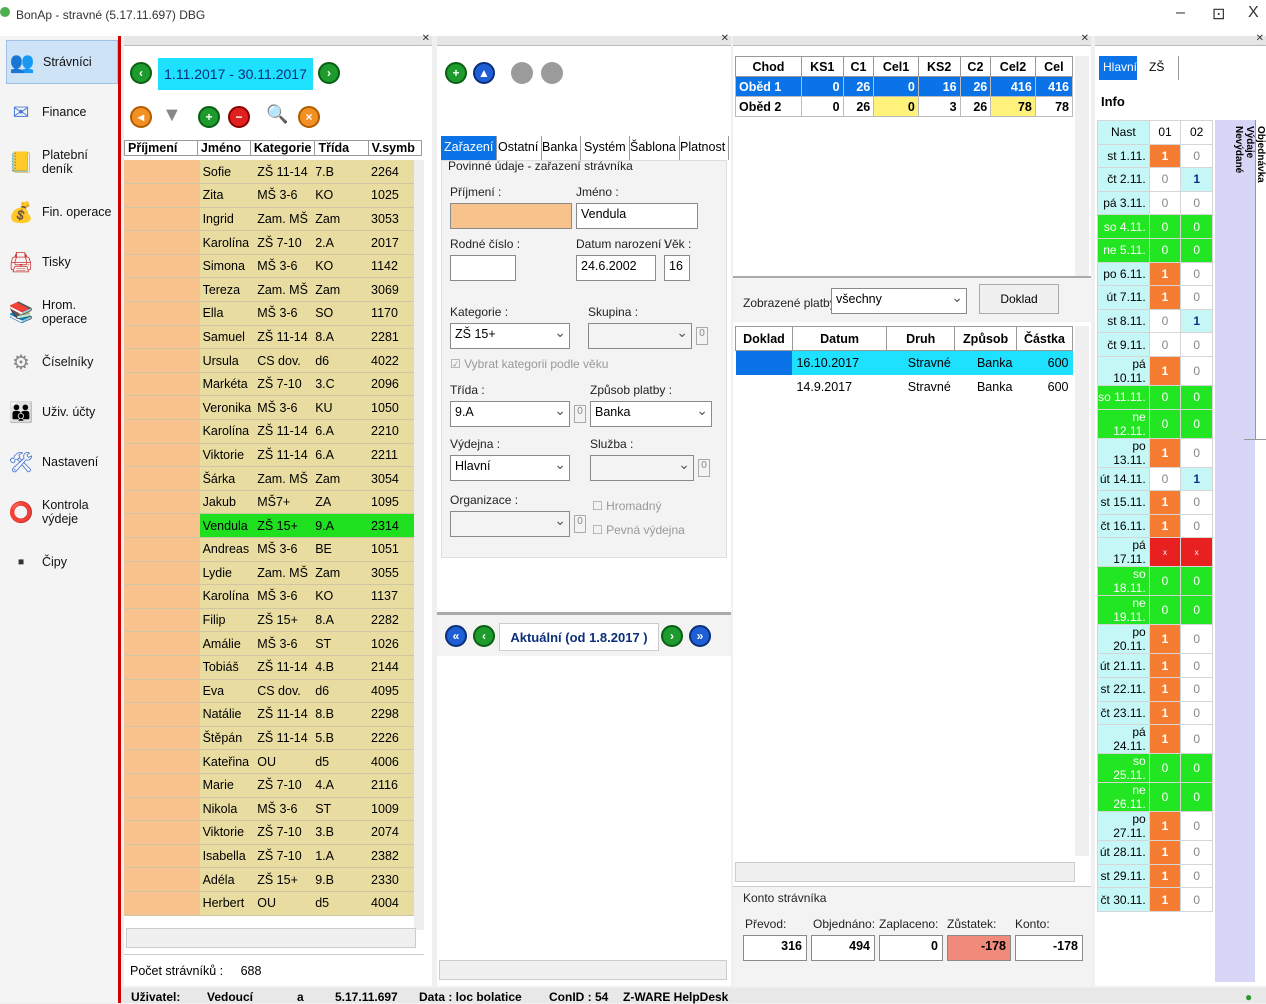 The width and height of the screenshot is (1266, 1004). Describe the element at coordinates (269, 431) in the screenshot. I see `table-row: Karolína ZŠ 11-14 6.A 2210` at that location.